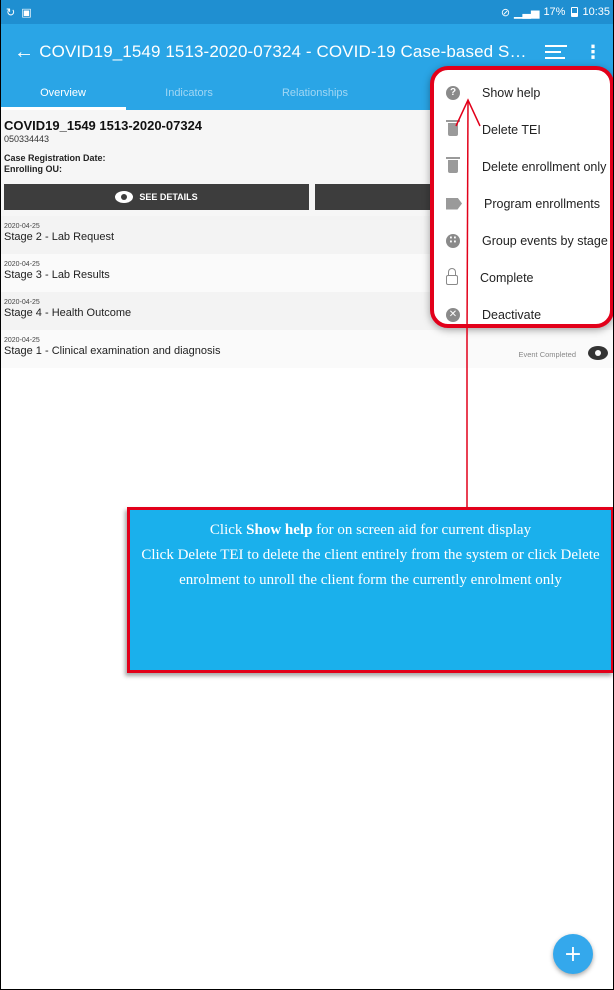 Image resolution: width=614 pixels, height=990 pixels. Describe the element at coordinates (547, 354) in the screenshot. I see `event-status: Event Completed` at that location.